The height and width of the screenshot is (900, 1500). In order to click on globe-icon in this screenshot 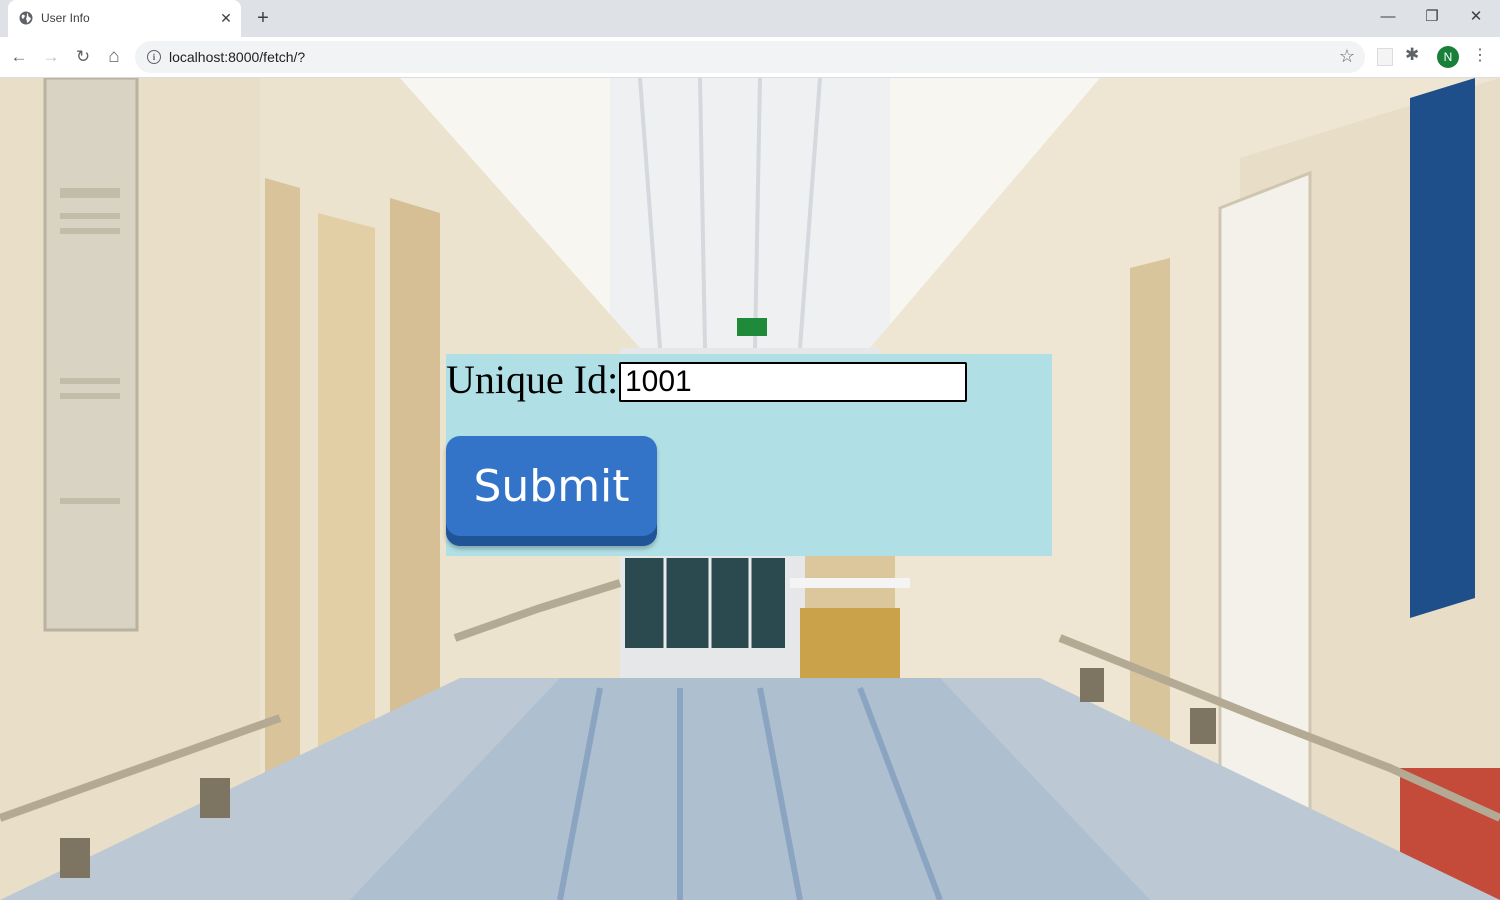, I will do `click(26, 18)`.